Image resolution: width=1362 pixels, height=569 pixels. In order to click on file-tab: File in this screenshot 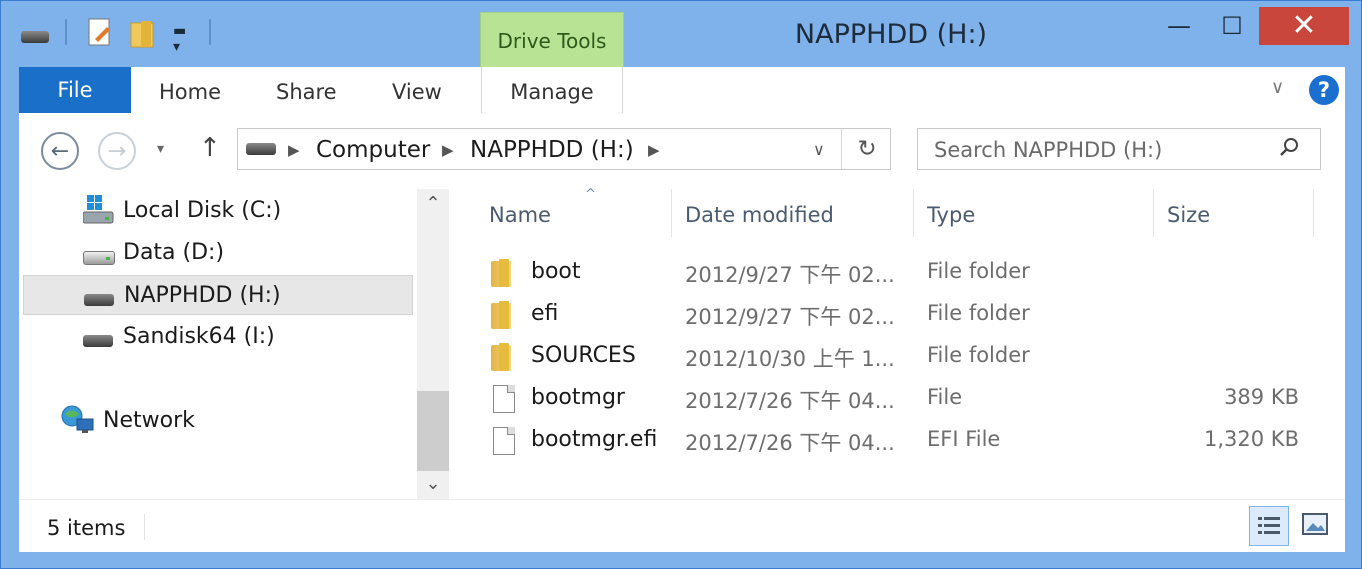, I will do `click(75, 90)`.